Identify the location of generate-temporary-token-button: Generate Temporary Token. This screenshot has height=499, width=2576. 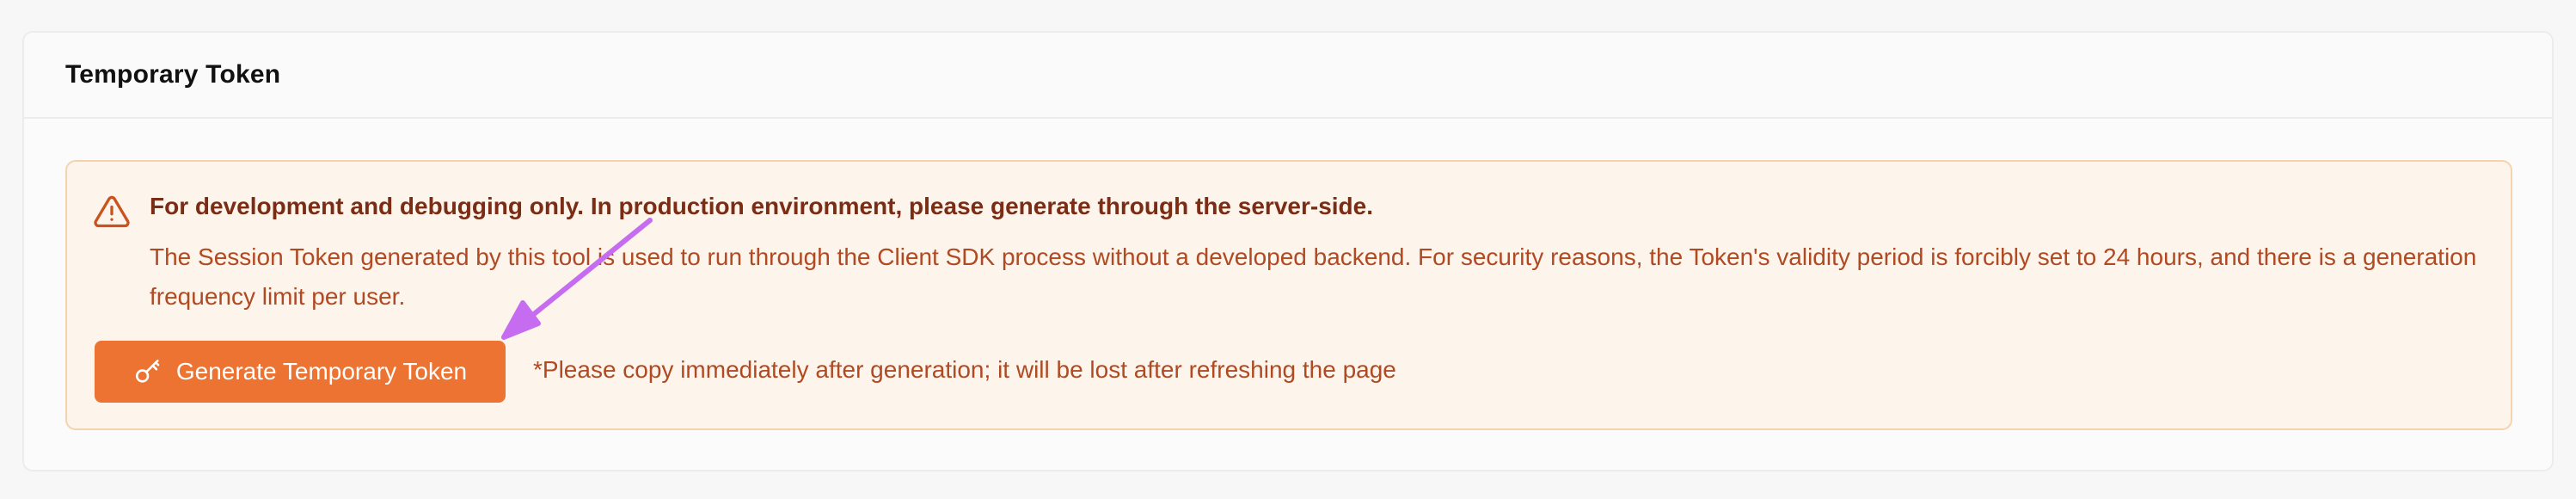
(300, 372).